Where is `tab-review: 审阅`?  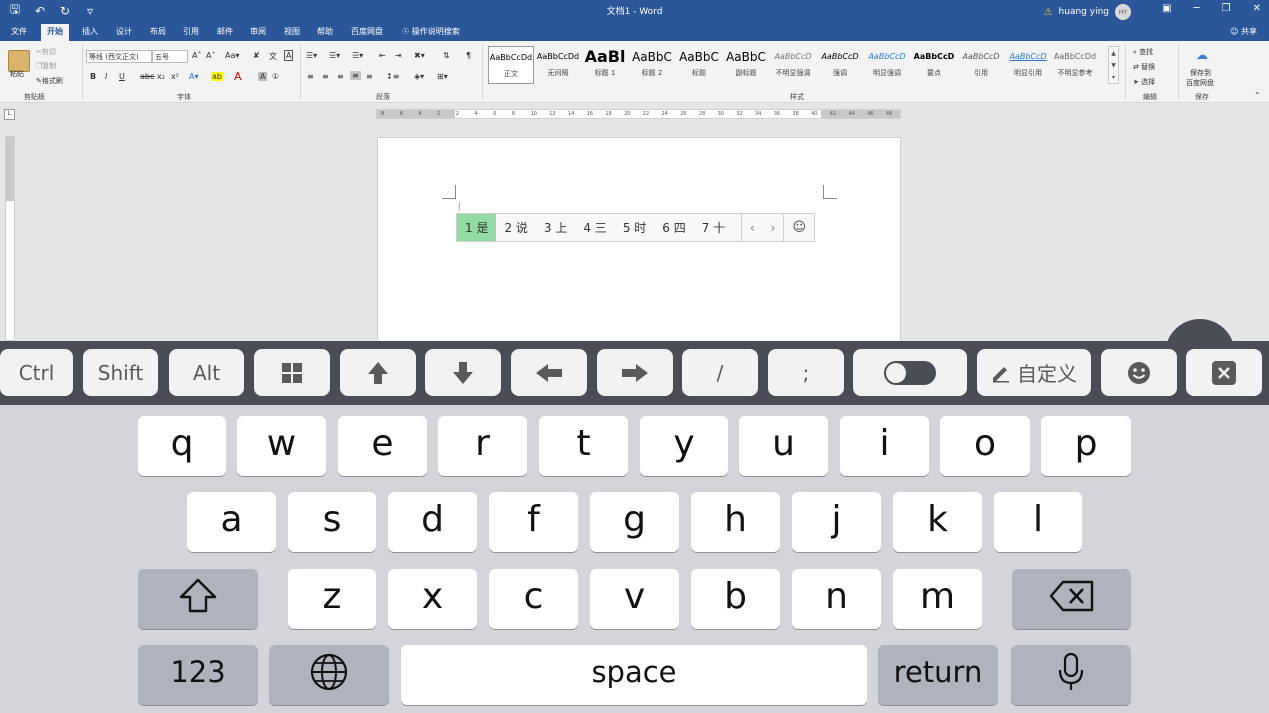 tab-review: 审阅 is located at coordinates (258, 31).